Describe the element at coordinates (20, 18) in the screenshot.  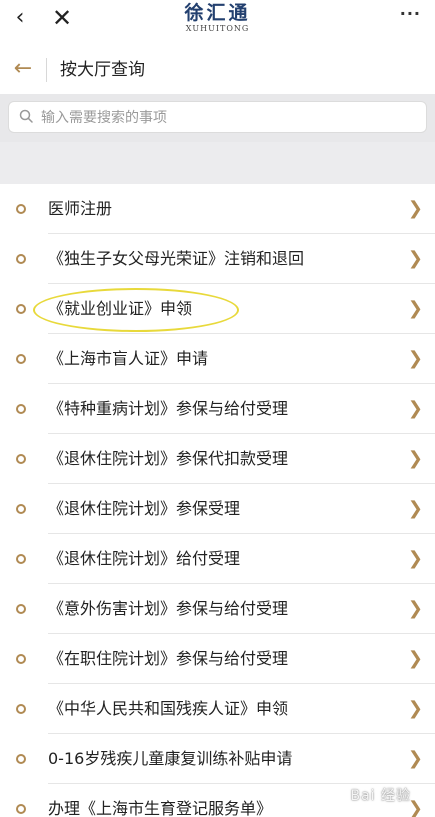
I see `chevron-left-icon: ‹` at that location.